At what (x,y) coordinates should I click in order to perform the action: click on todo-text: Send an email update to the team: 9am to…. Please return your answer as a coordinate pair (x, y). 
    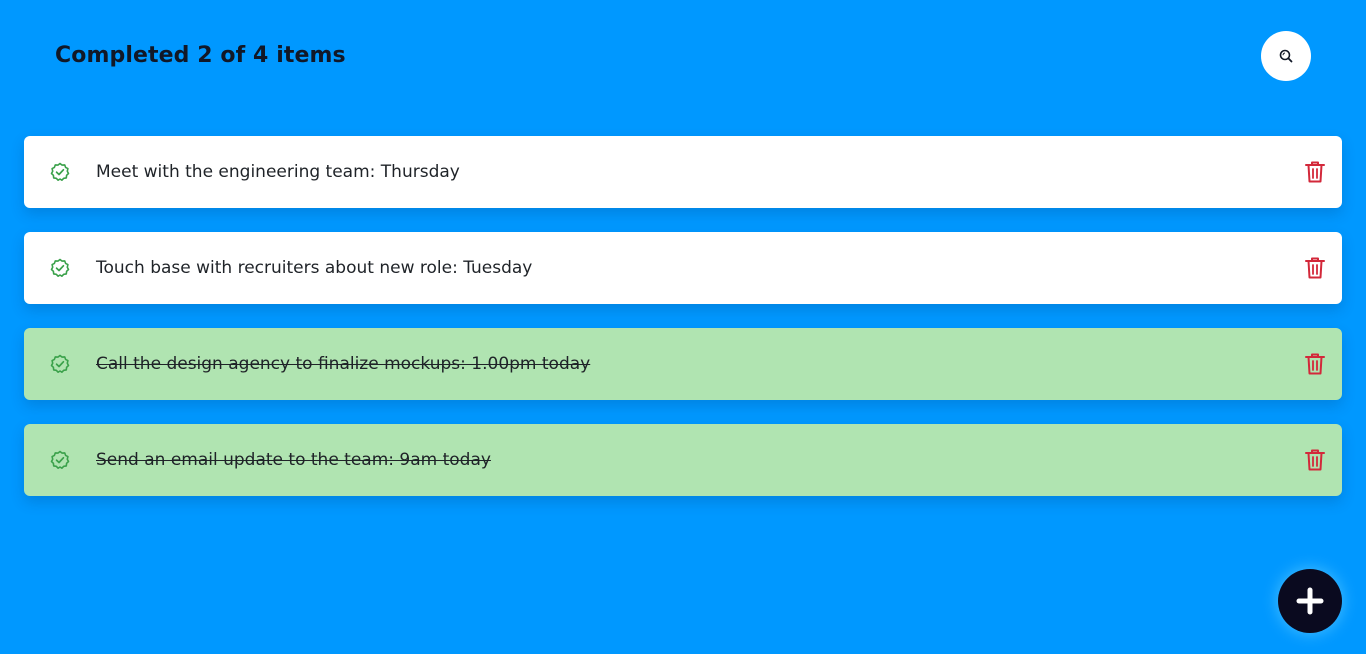
    Looking at the image, I should click on (293, 460).